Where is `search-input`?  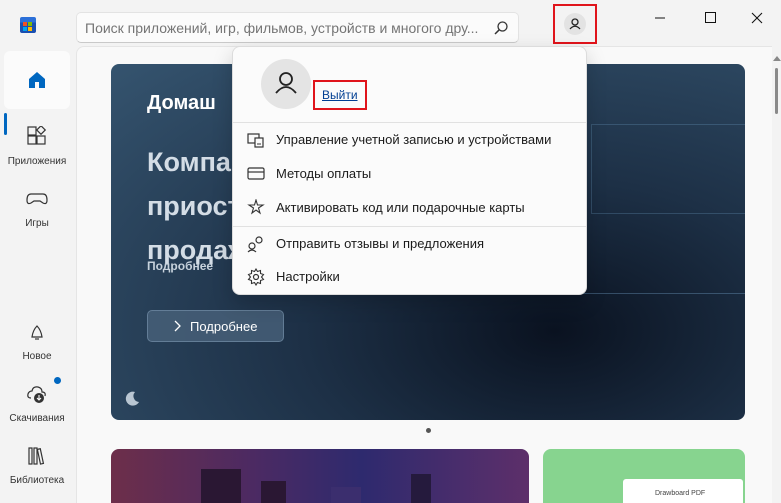
search-input is located at coordinates (282, 28).